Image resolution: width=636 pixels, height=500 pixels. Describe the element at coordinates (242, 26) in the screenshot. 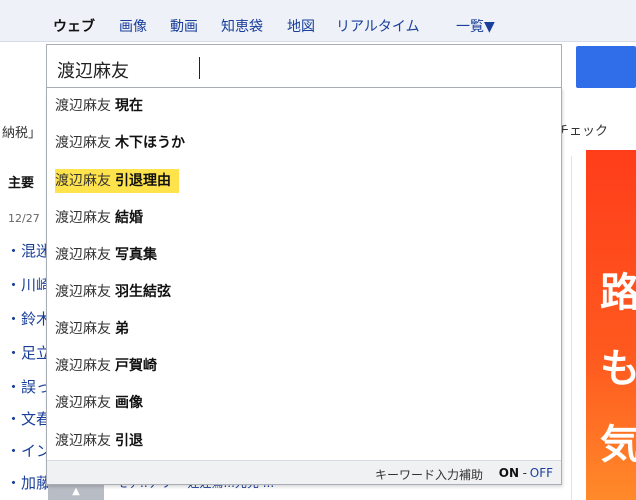

I see `tab-chiebukuro: 知恵袋` at that location.